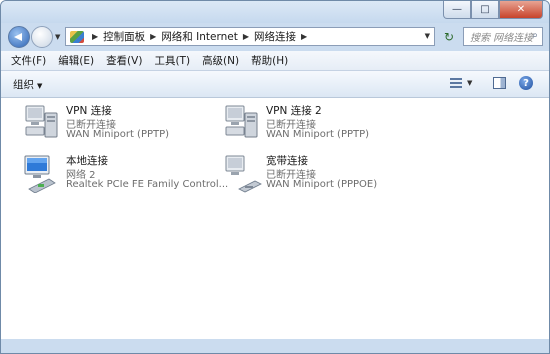 The height and width of the screenshot is (354, 550). Describe the element at coordinates (77, 36) in the screenshot. I see `control-panel-icon` at that location.